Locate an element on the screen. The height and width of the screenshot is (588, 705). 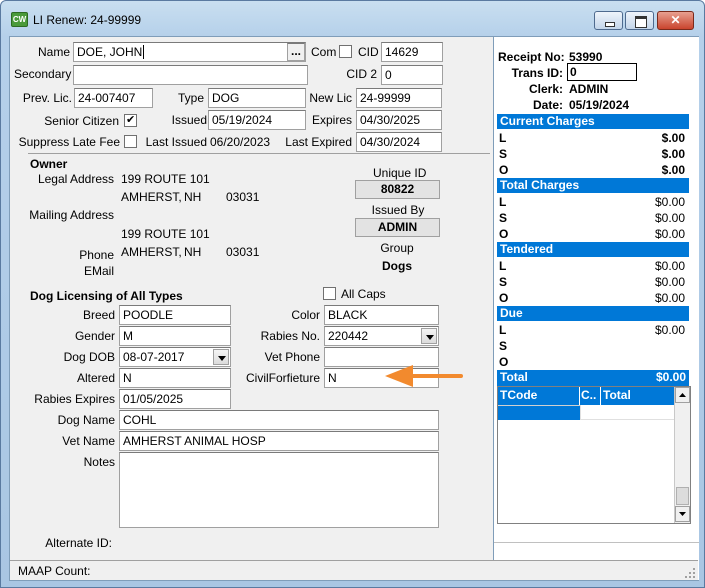
trans-id-input: 0 is located at coordinates (602, 72).